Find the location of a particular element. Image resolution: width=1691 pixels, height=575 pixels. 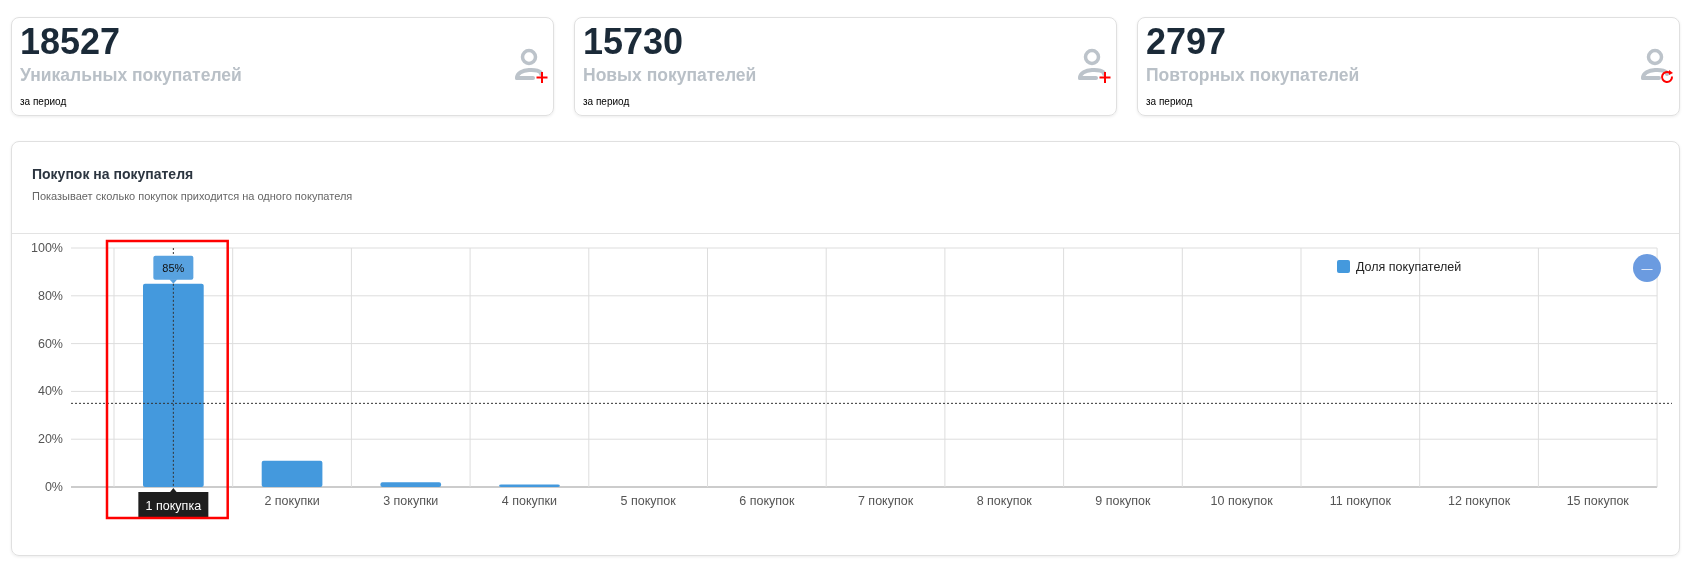

stat-value: 2797 is located at coordinates (1186, 42).